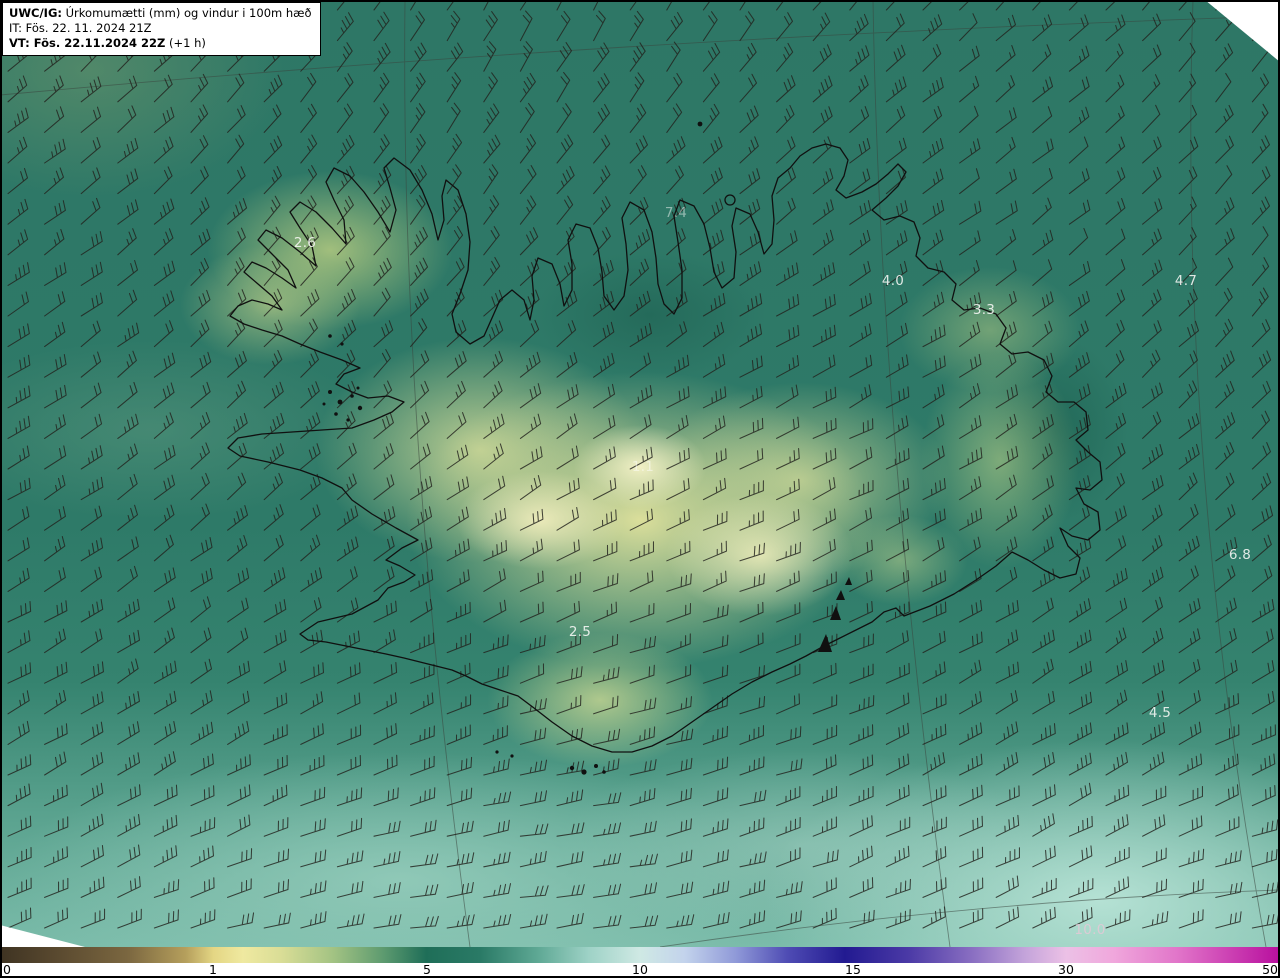 The width and height of the screenshot is (1280, 978). What do you see at coordinates (80, 28) in the screenshot?
I see `init-time: IT: Fös. 22. 11. 2024 21Z` at bounding box center [80, 28].